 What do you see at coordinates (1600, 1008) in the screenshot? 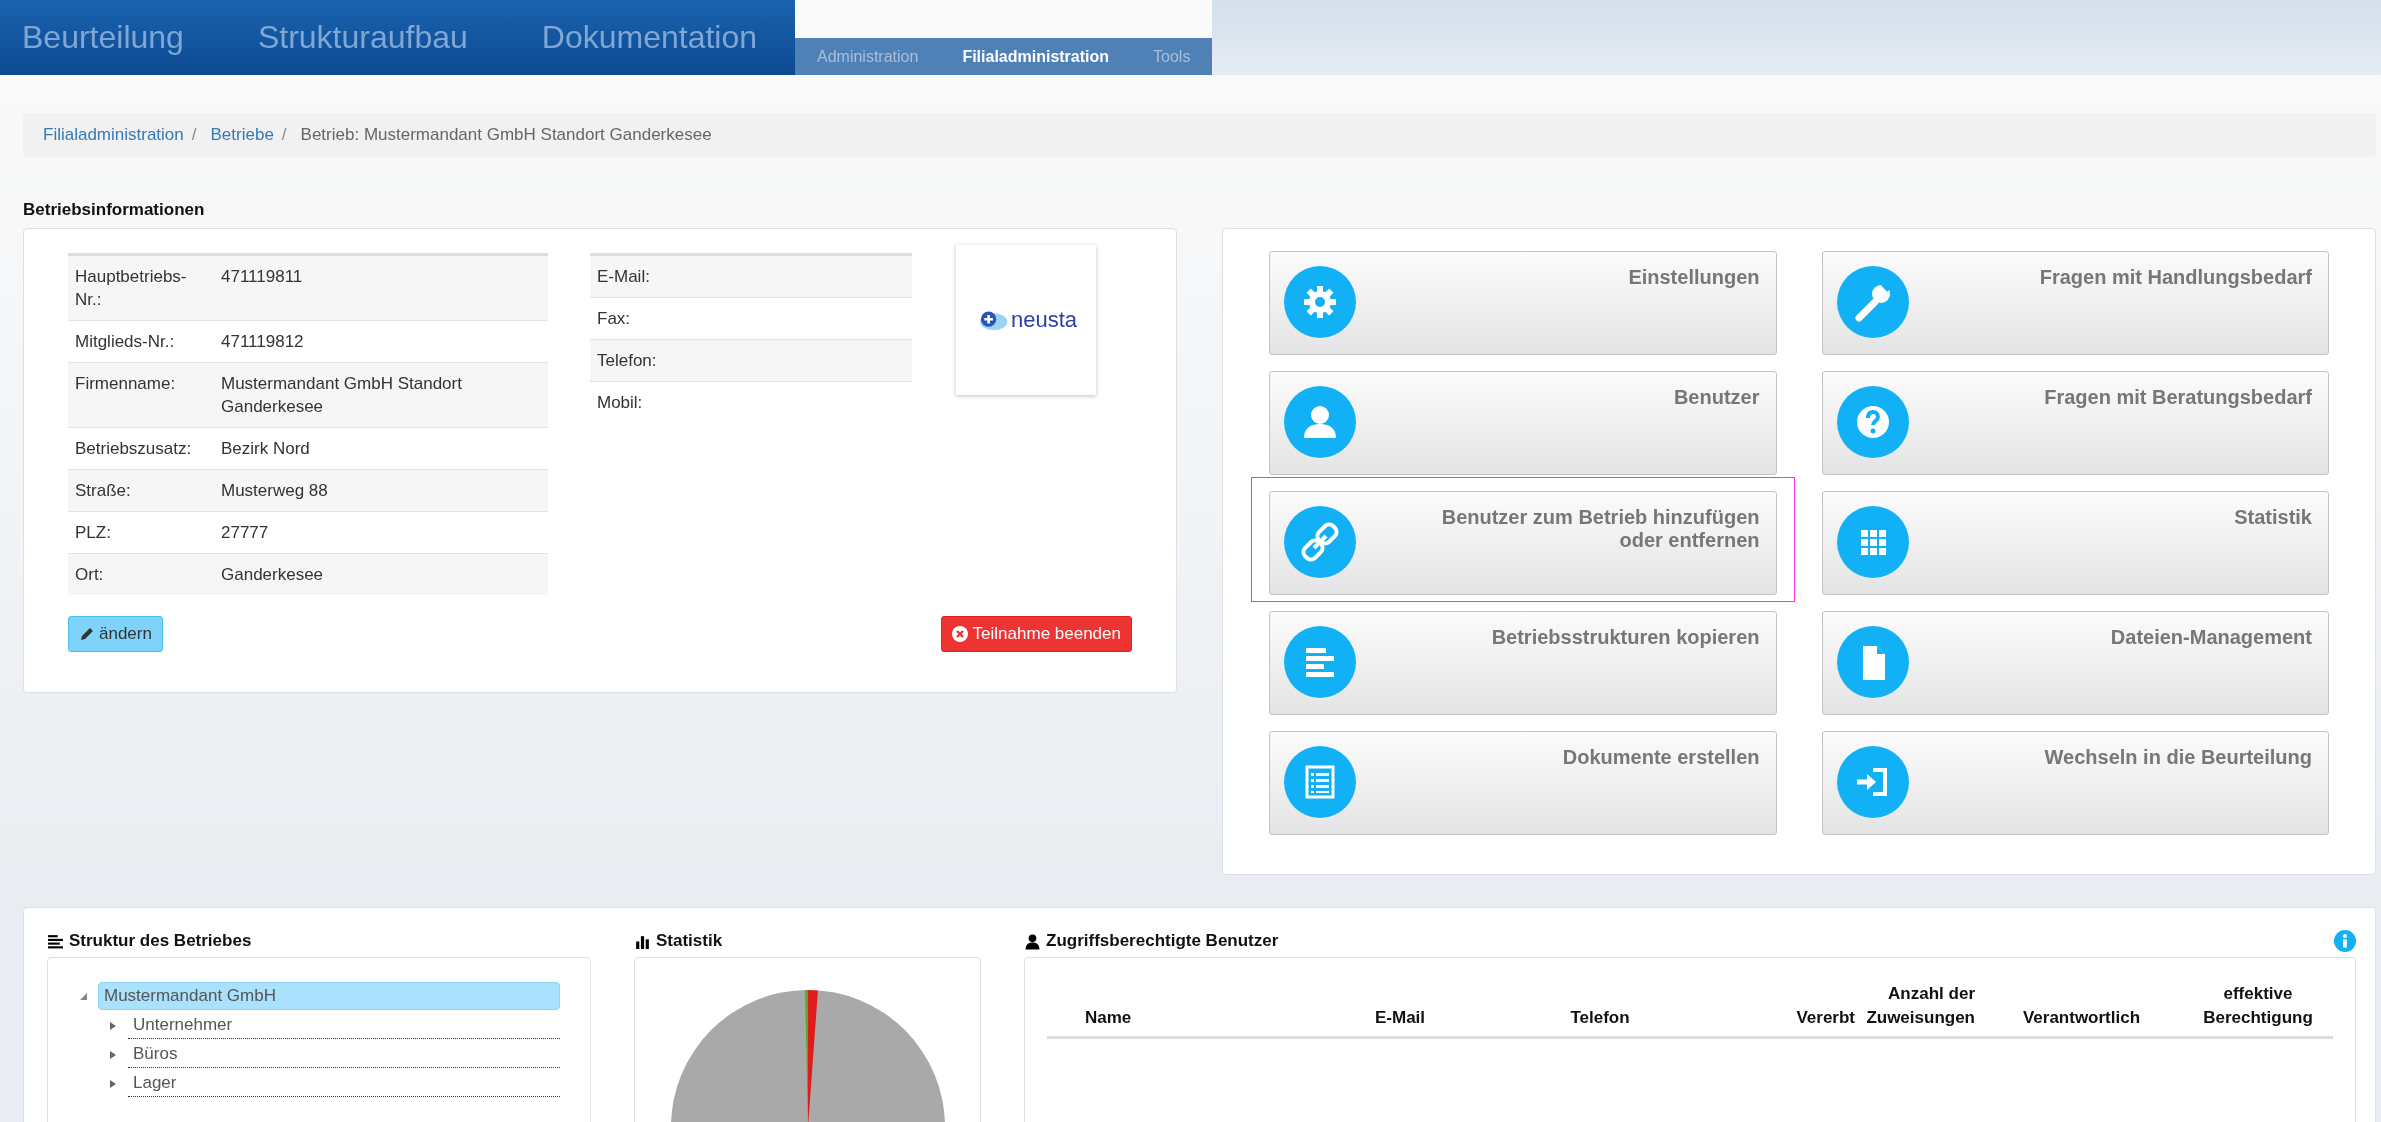
I see `column-header: Telefon` at bounding box center [1600, 1008].